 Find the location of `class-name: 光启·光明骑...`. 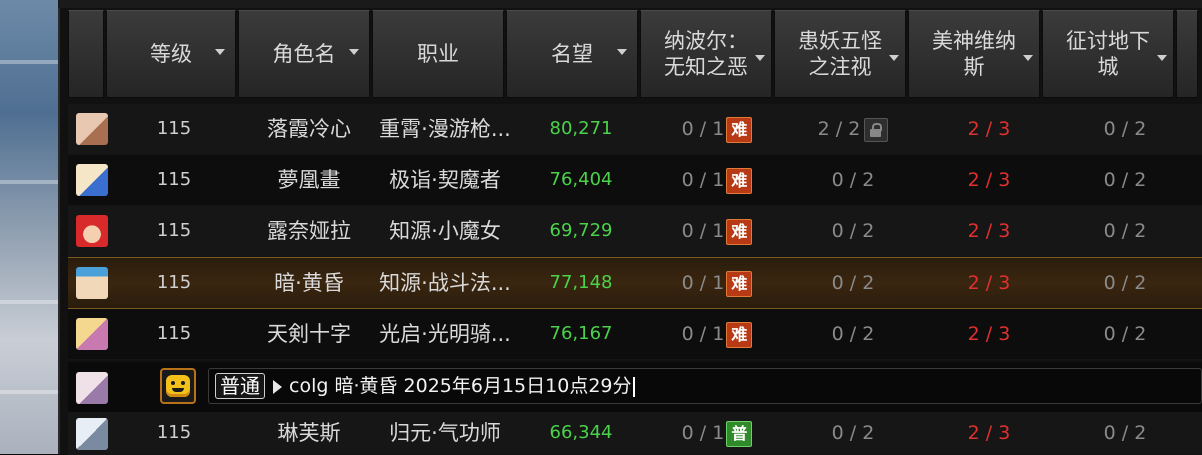

class-name: 光启·光明骑... is located at coordinates (445, 334).